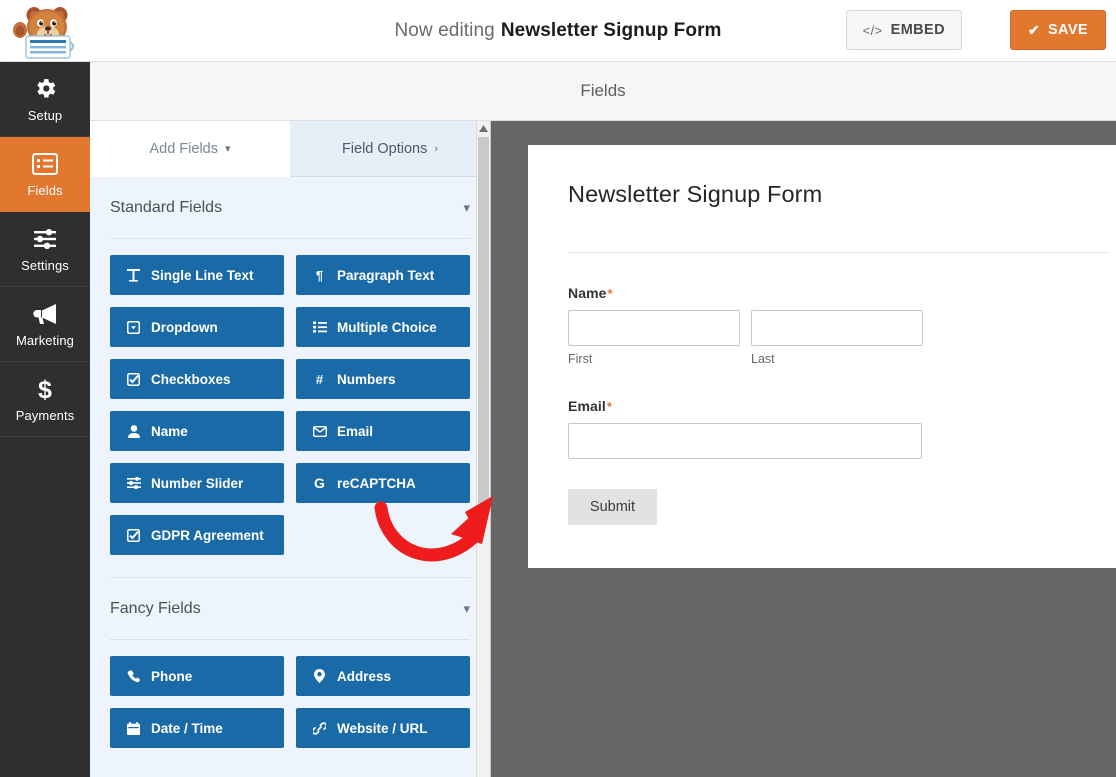 The image size is (1116, 777). I want to click on panel-tabs: Add Fields ▾ Field Options ›, so click(290, 149).